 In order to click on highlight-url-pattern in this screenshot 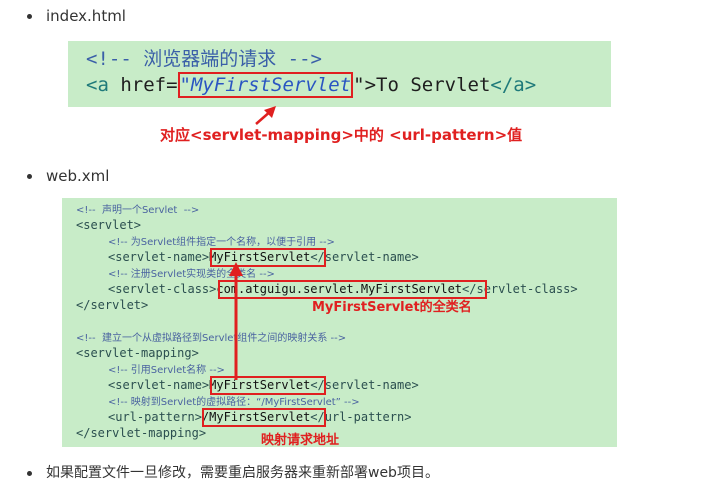, I will do `click(264, 417)`.